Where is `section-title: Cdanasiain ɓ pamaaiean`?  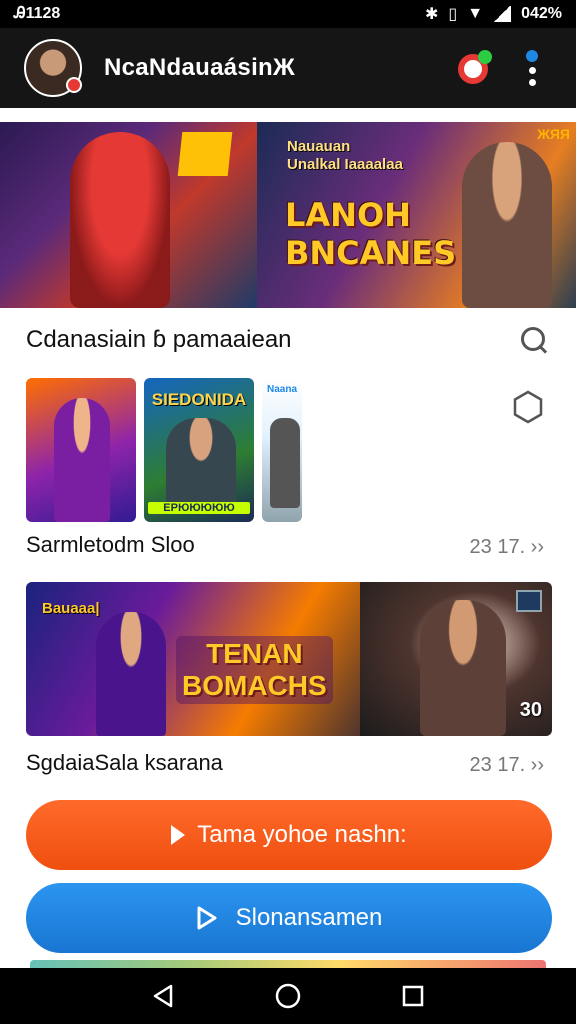 section-title: Cdanasiain ɓ pamaaiean is located at coordinates (159, 339).